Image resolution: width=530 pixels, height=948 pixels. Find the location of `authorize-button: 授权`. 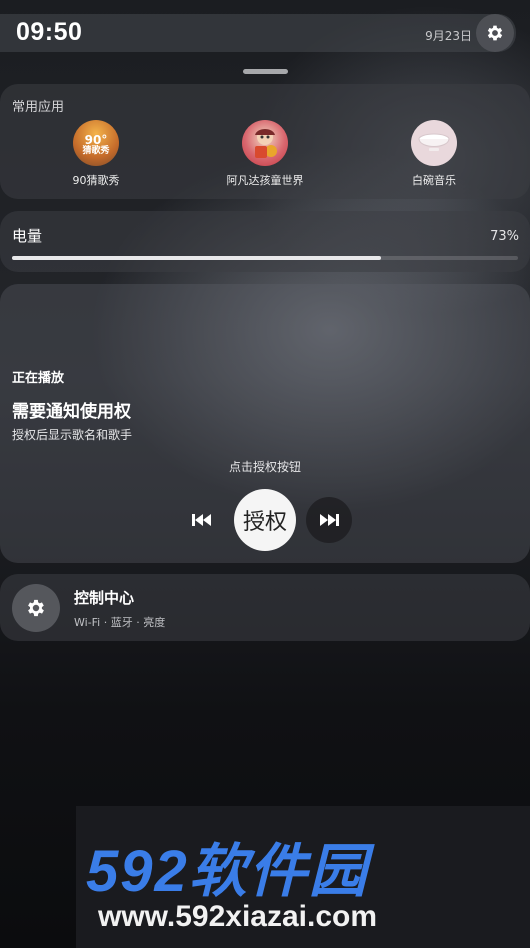

authorize-button: 授权 is located at coordinates (265, 520).